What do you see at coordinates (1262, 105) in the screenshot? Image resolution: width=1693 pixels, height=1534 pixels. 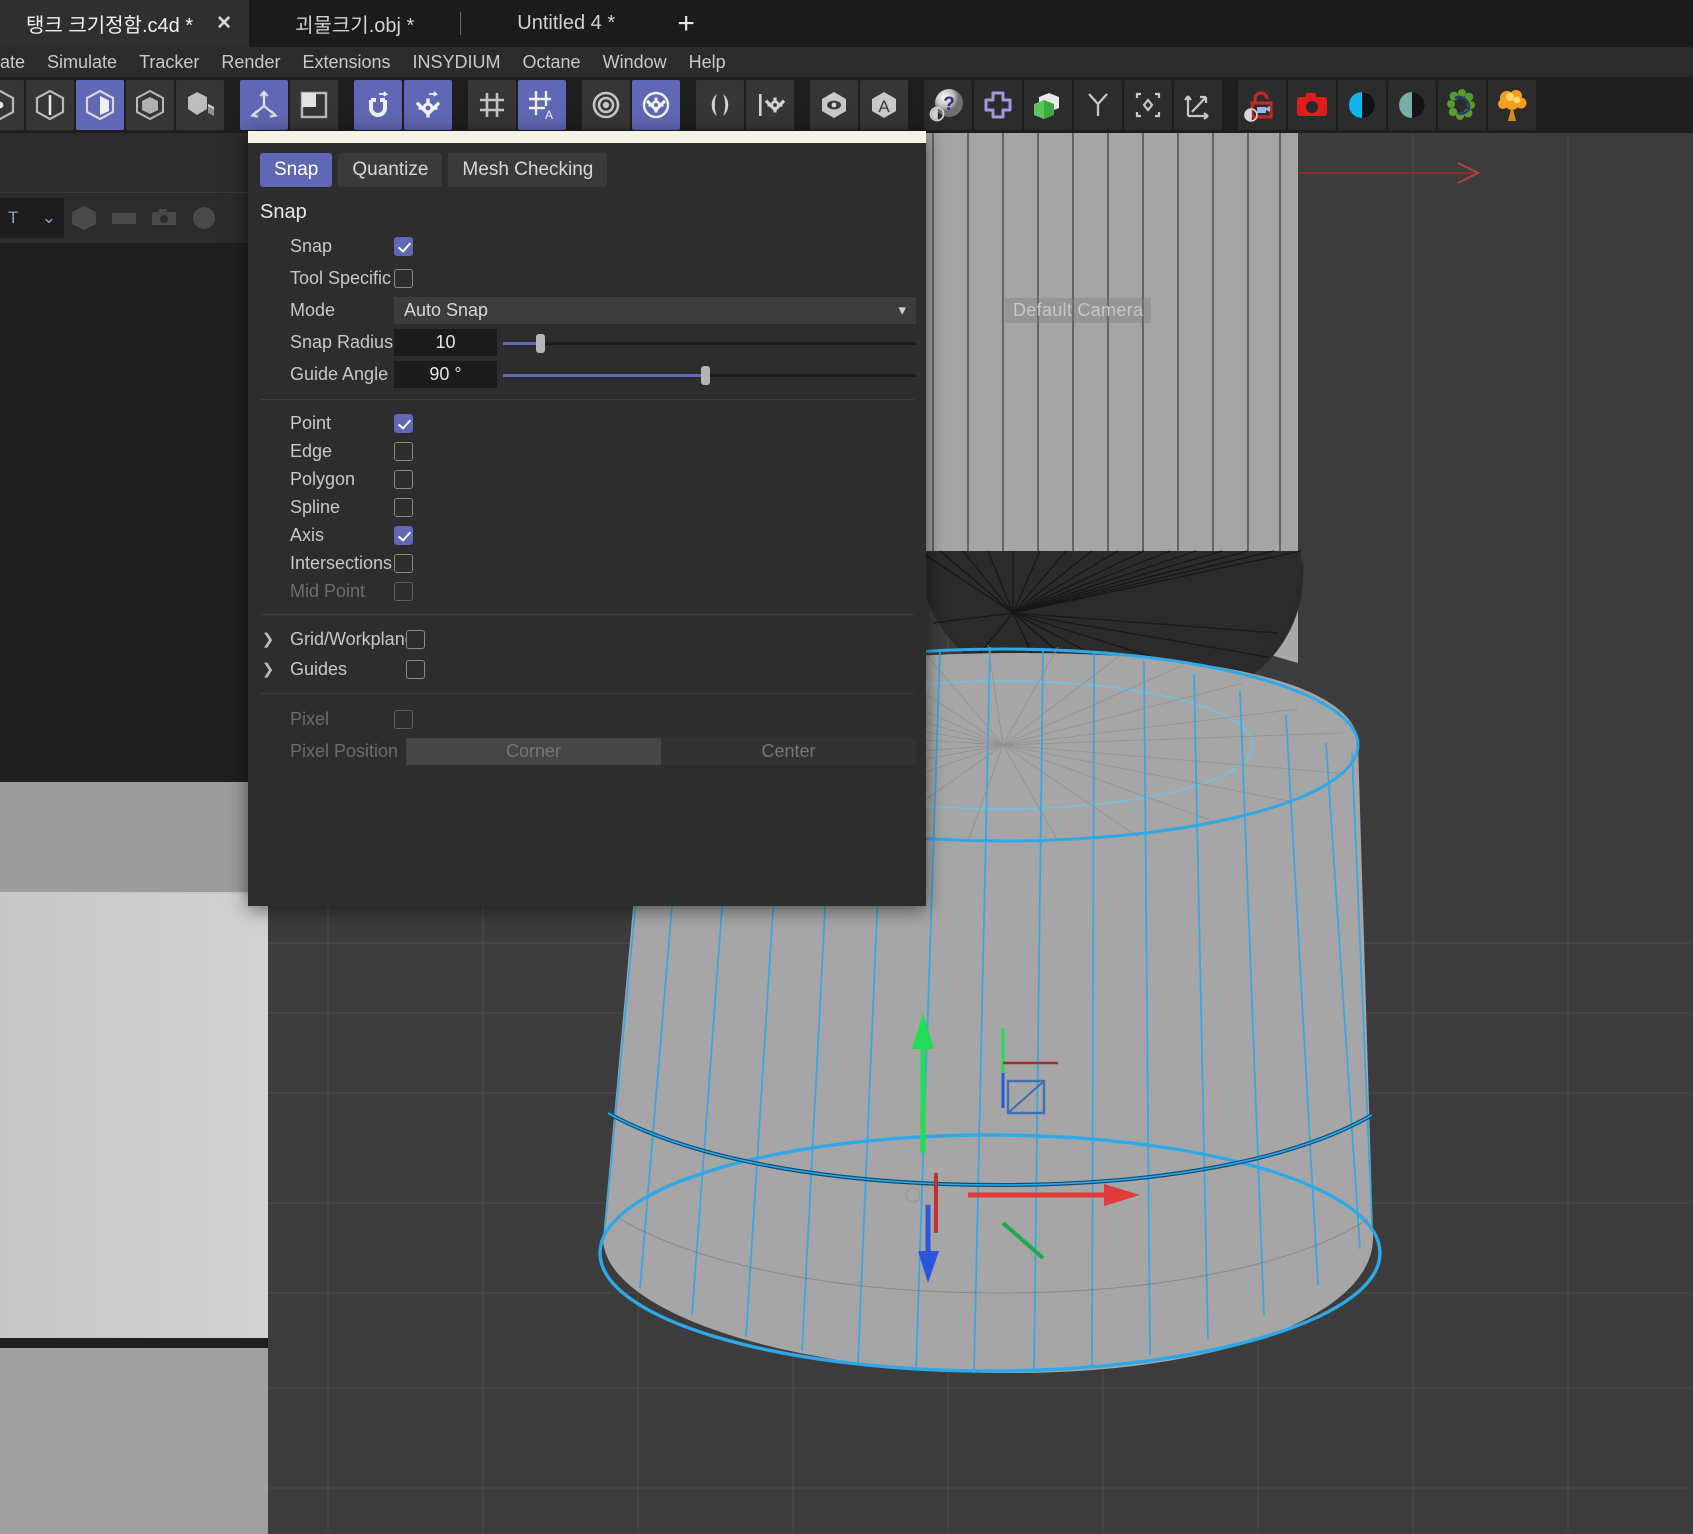 I see `unlock-camera-icon` at bounding box center [1262, 105].